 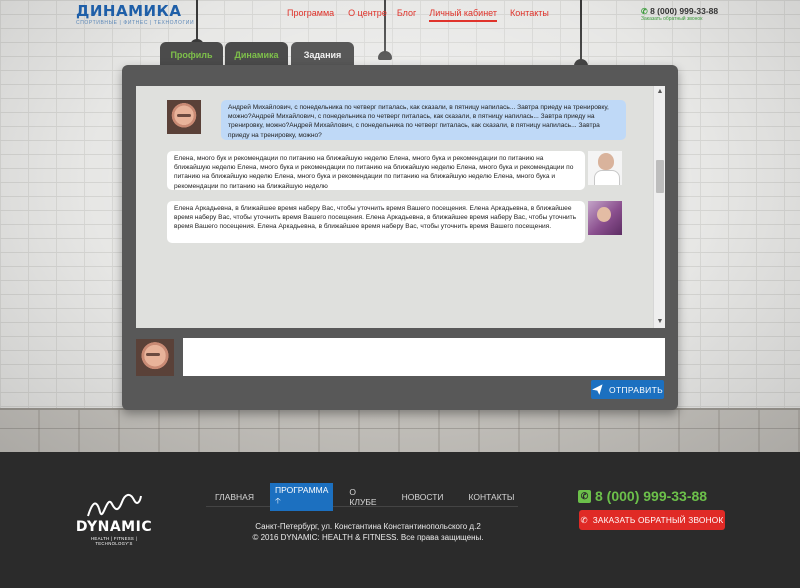 What do you see at coordinates (651, 496) in the screenshot?
I see `footer-phone-number: 8 (000) 999-33-88` at bounding box center [651, 496].